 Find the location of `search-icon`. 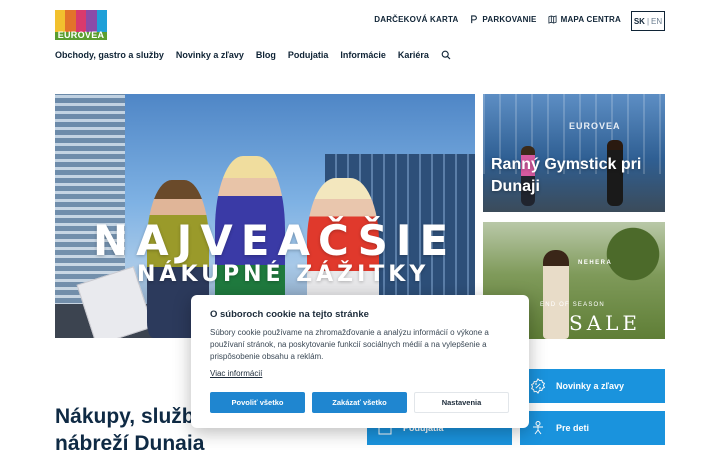

search-icon is located at coordinates (446, 55).